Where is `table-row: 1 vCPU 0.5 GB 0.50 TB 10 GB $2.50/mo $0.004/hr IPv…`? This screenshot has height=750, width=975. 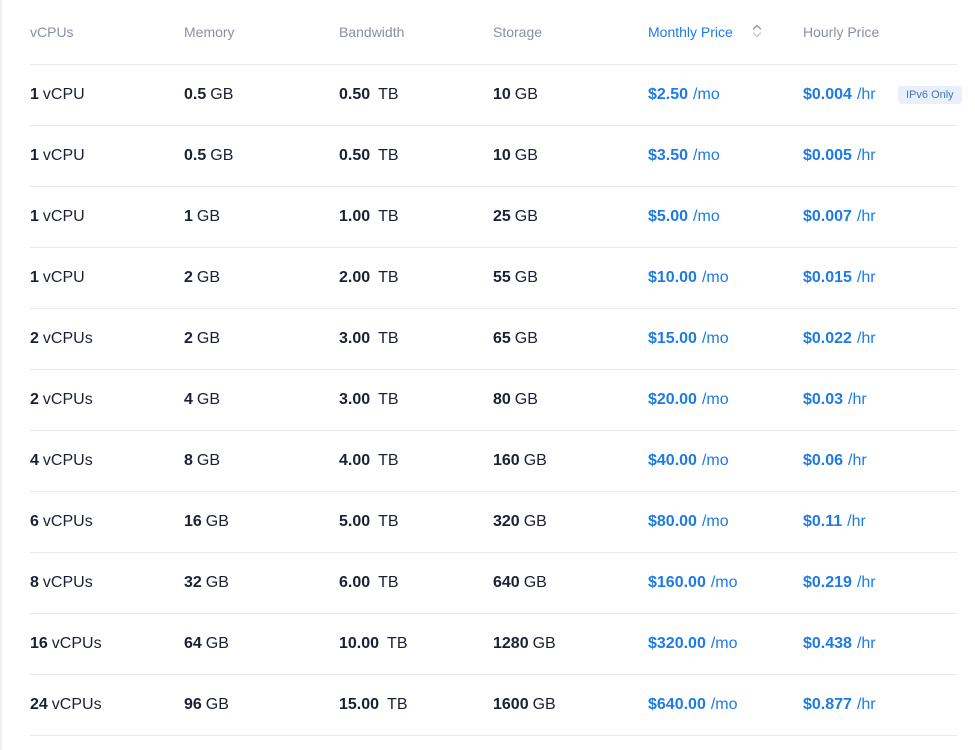 table-row: 1 vCPU 0.5 GB 0.50 TB 10 GB $2.50/mo $0.004/hr IPv… is located at coordinates (496, 95).